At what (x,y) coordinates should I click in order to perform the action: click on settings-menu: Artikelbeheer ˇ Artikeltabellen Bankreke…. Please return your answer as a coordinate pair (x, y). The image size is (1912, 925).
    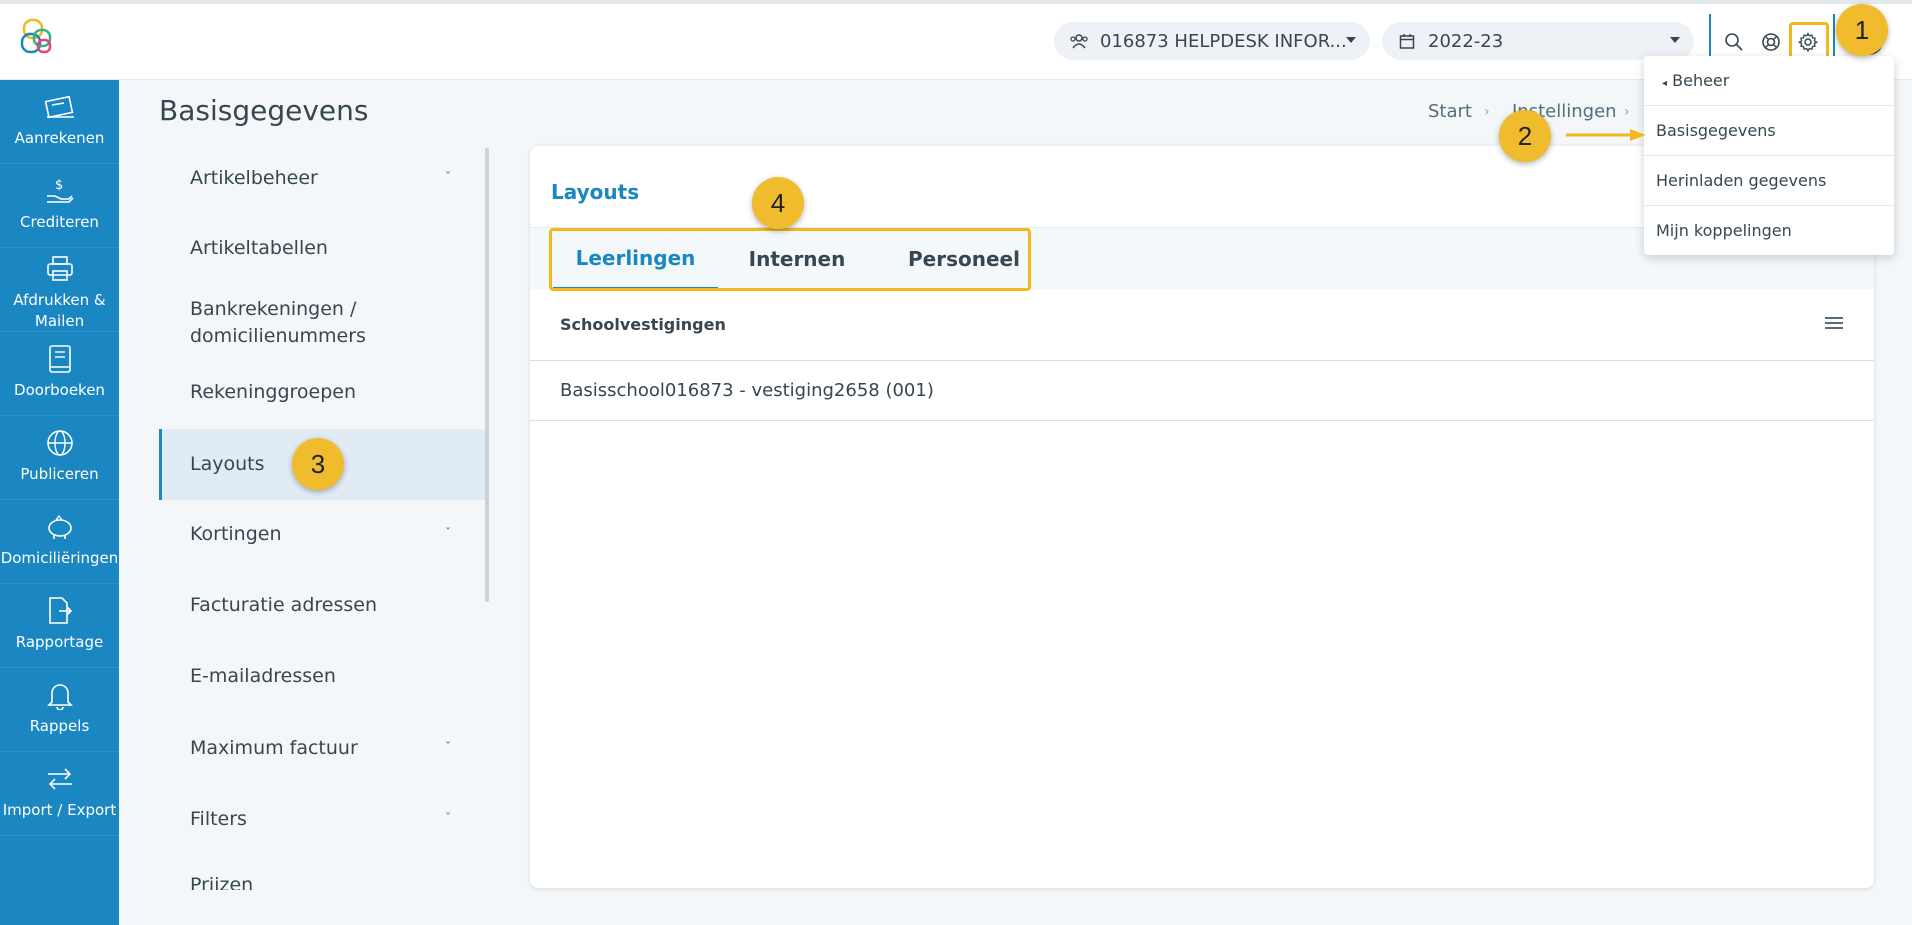
    Looking at the image, I should click on (324, 520).